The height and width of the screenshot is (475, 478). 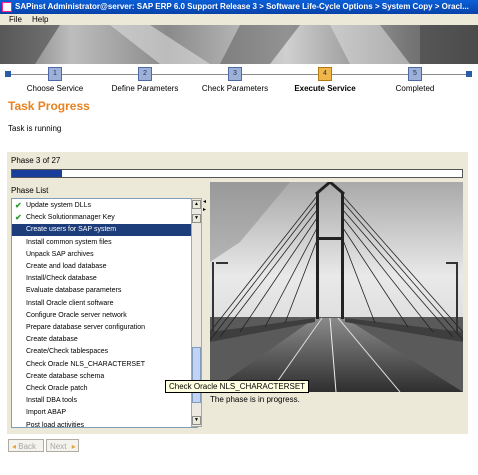 What do you see at coordinates (70, 303) in the screenshot?
I see `phase-list-item-label: Install Oracle client software` at bounding box center [70, 303].